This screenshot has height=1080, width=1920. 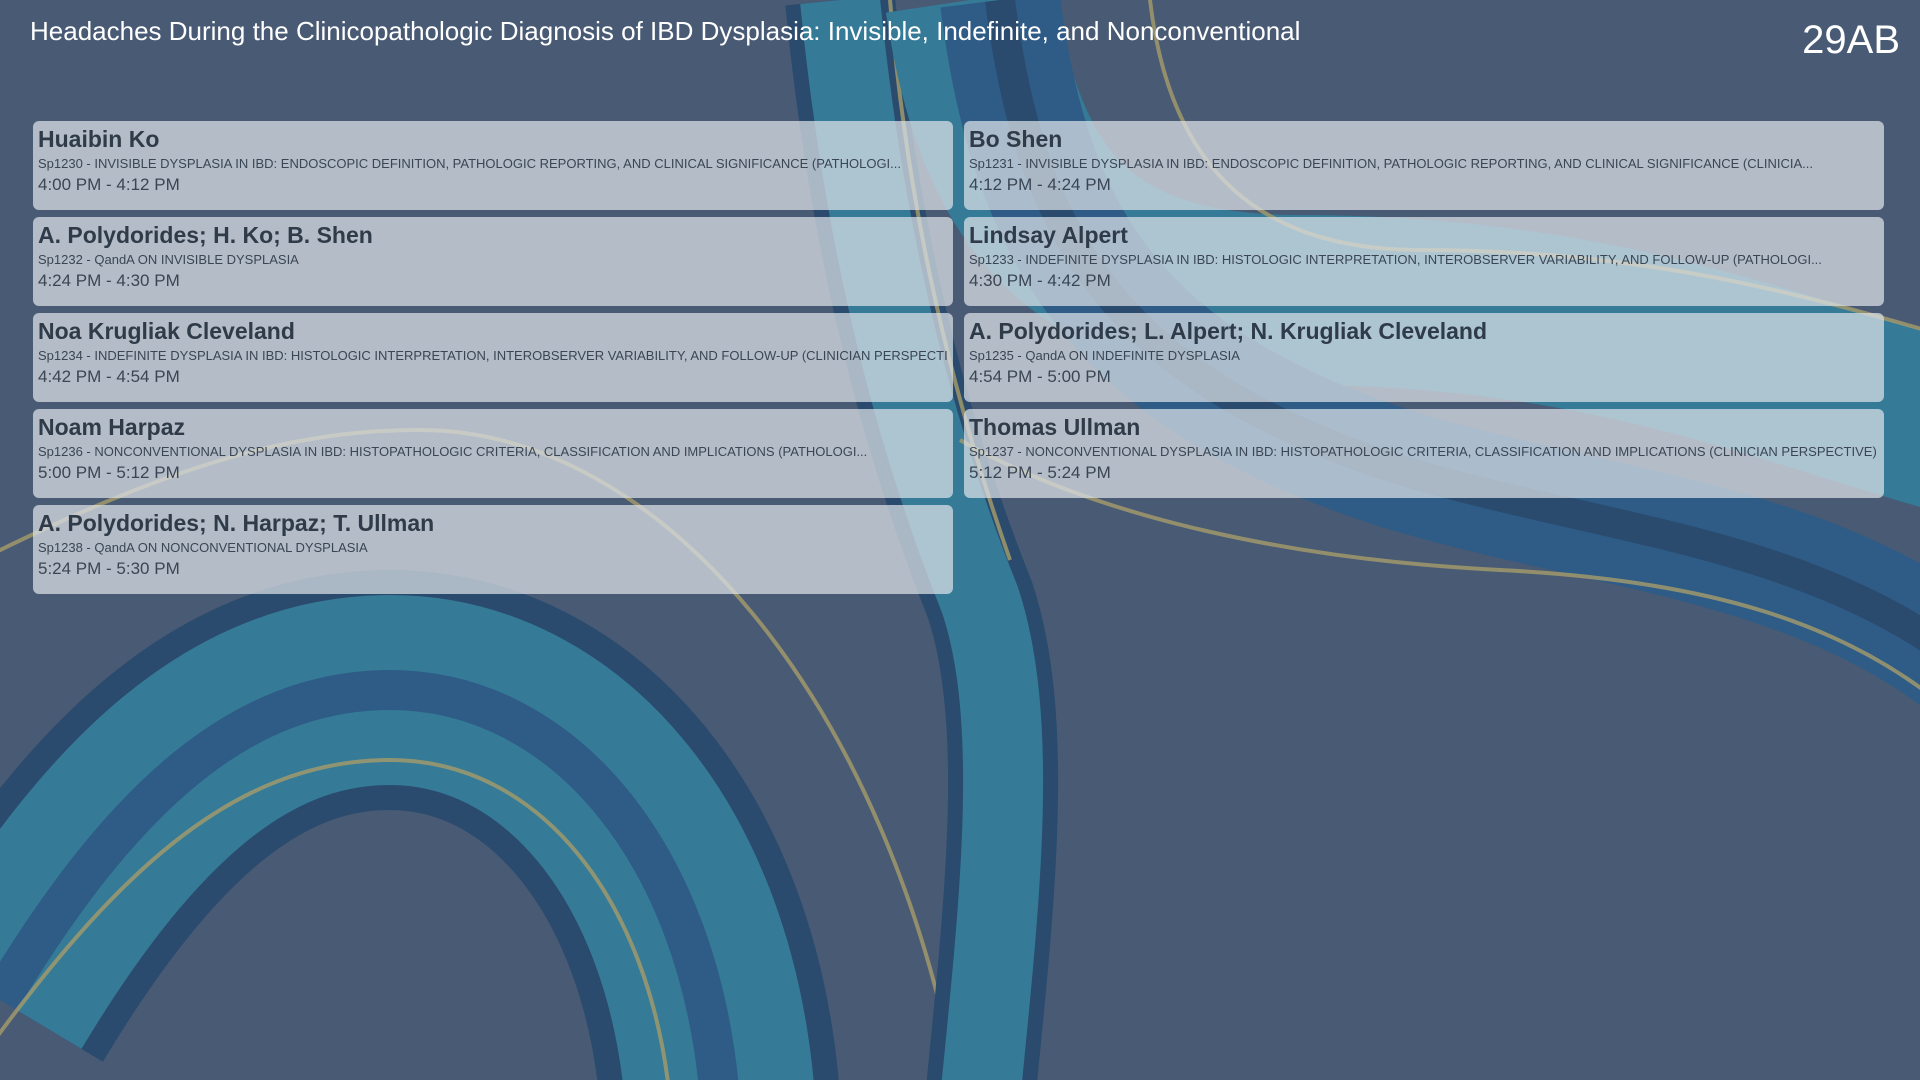 What do you see at coordinates (111, 427) in the screenshot?
I see `speaker-name: Noam Harpaz` at bounding box center [111, 427].